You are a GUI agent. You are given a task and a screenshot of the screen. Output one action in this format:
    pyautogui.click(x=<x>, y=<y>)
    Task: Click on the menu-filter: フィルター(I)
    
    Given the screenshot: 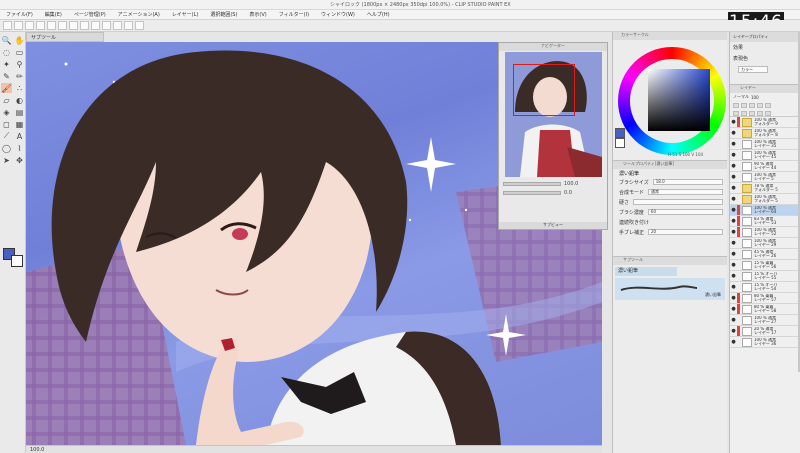 What is the action you would take?
    pyautogui.click(x=294, y=14)
    